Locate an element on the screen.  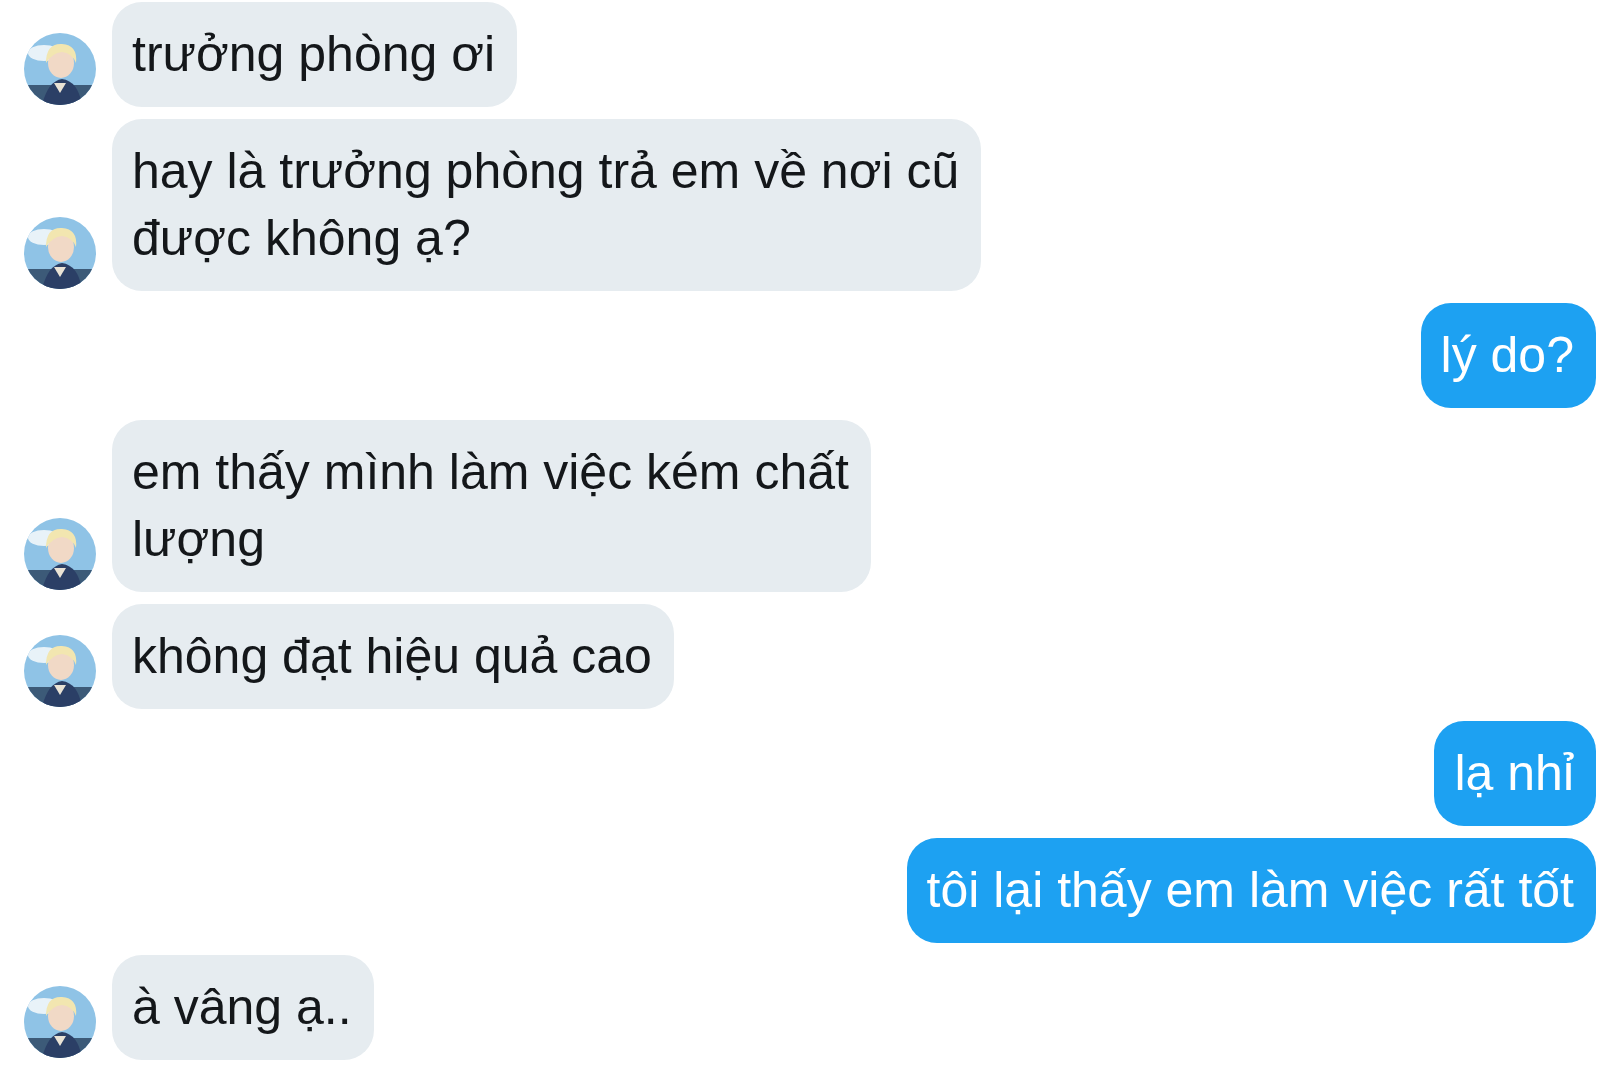
message-bubble: không đạt hiệu quả cao is located at coordinates (393, 656).